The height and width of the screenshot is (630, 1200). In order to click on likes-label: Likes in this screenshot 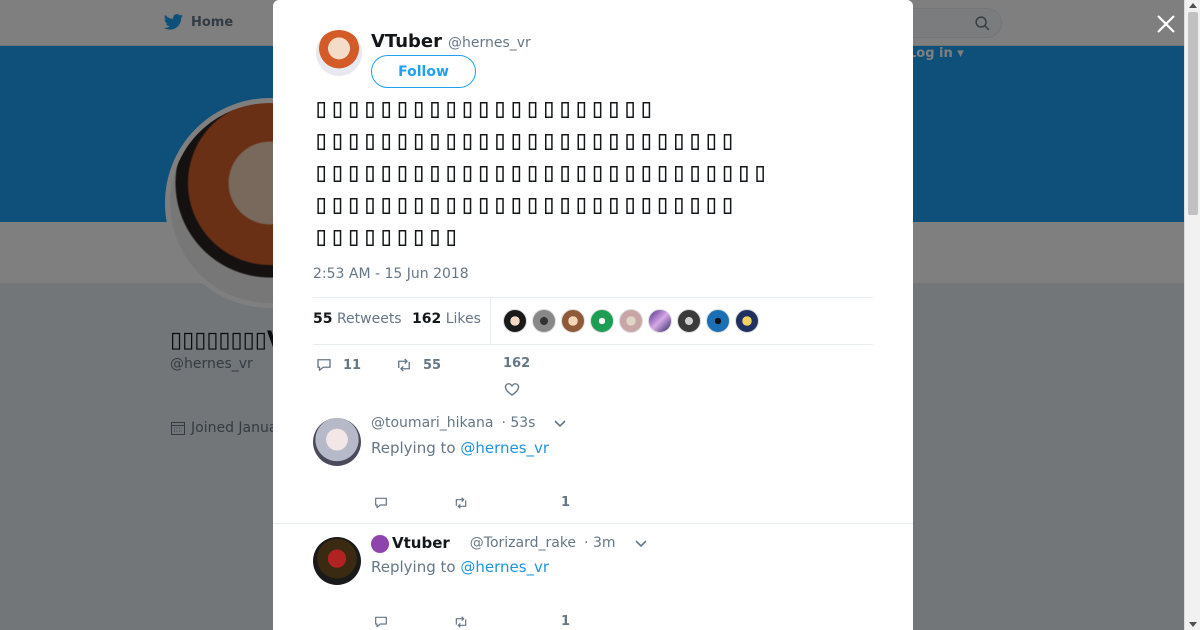, I will do `click(463, 319)`.